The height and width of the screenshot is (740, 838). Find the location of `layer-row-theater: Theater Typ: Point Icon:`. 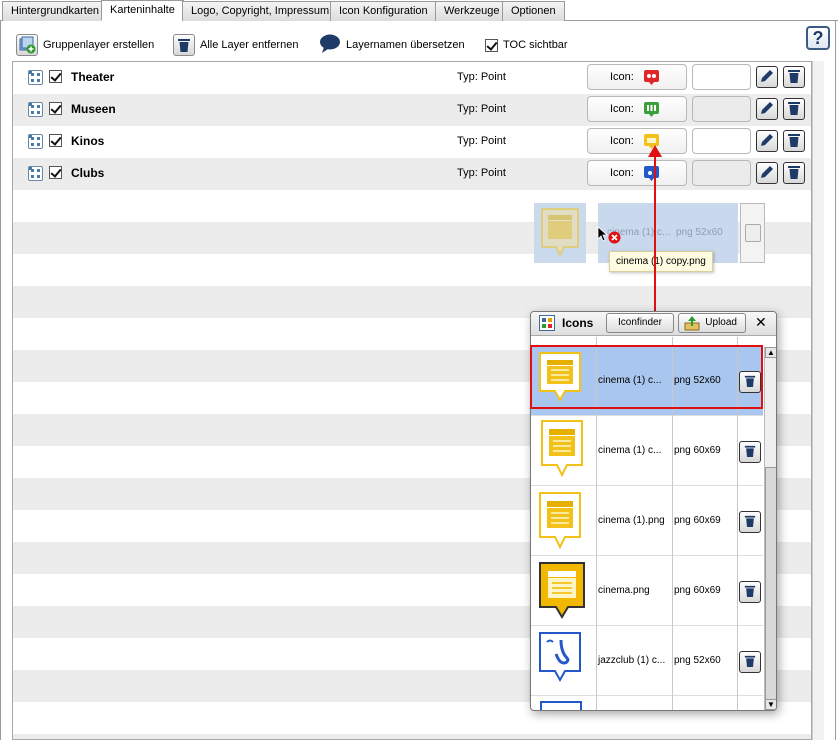

layer-row-theater: Theater Typ: Point Icon: is located at coordinates (412, 77).